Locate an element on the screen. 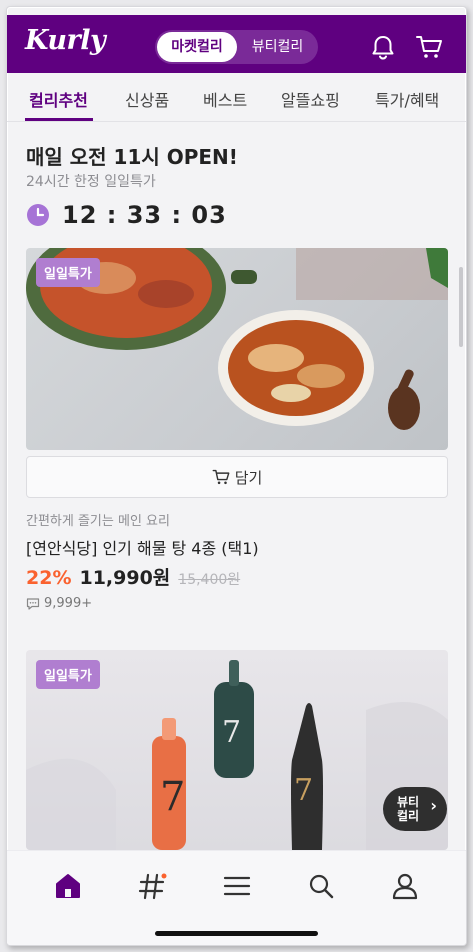  scrollbar is located at coordinates (461, 307).